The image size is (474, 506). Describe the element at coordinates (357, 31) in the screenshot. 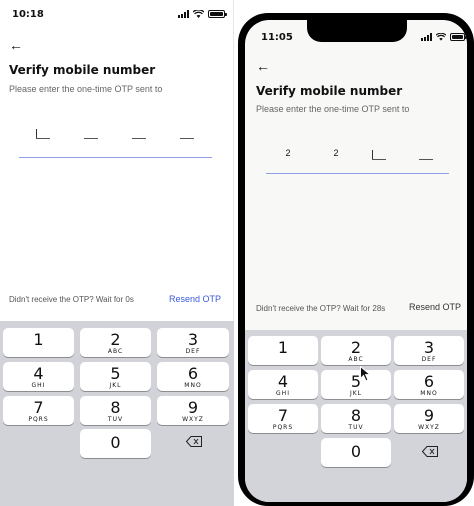

I see `phone-notch` at that location.